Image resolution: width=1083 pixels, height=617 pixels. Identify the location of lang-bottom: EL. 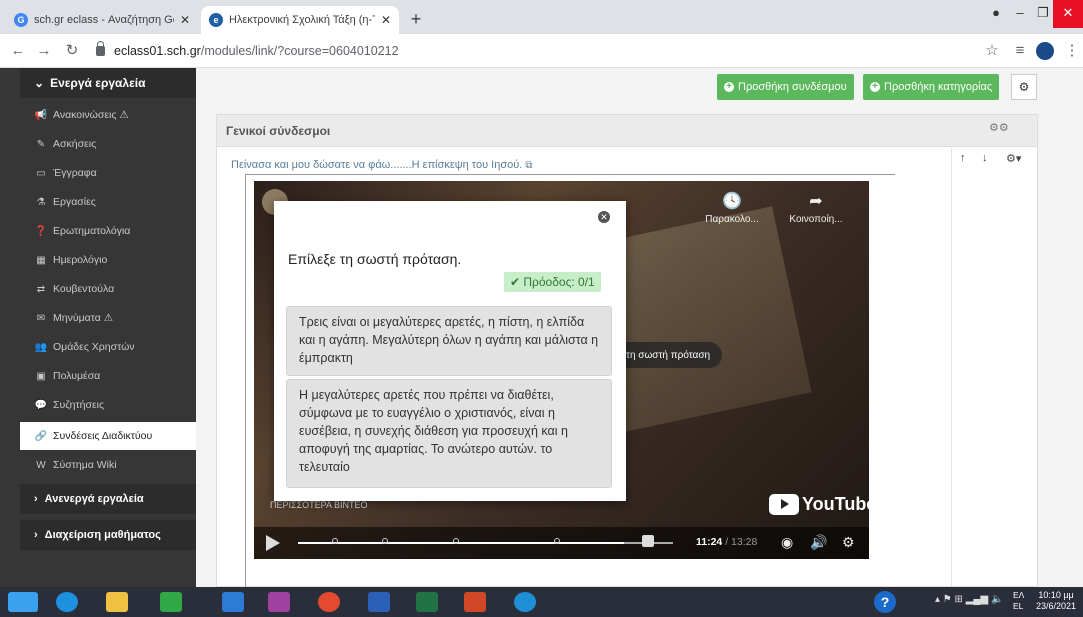
(1018, 606).